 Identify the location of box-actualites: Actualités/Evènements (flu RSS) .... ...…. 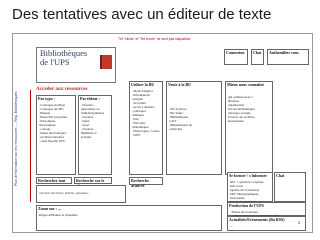
(266, 224).